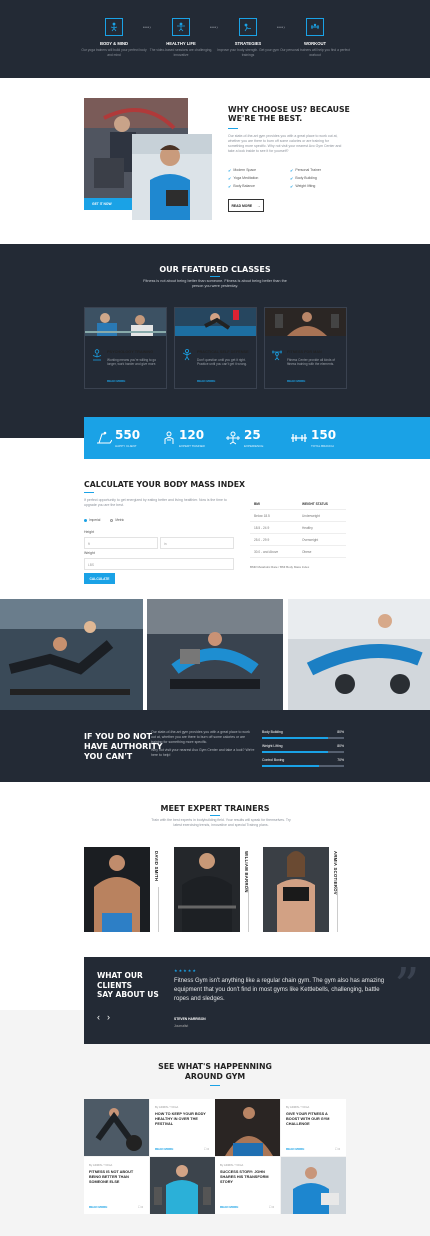 The height and width of the screenshot is (1236, 430). I want to click on coach-photo, so click(172, 177).